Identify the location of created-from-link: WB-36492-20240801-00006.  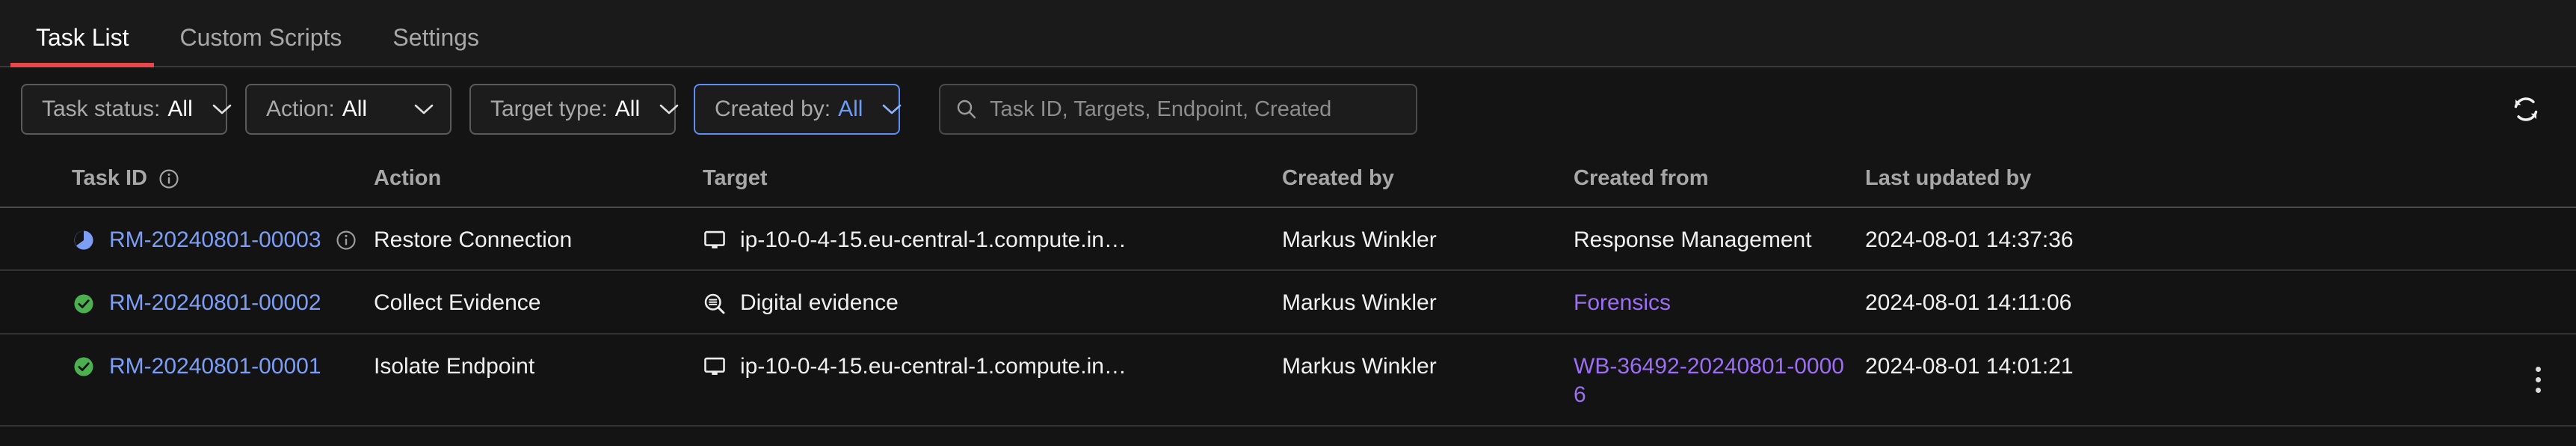
(1712, 381).